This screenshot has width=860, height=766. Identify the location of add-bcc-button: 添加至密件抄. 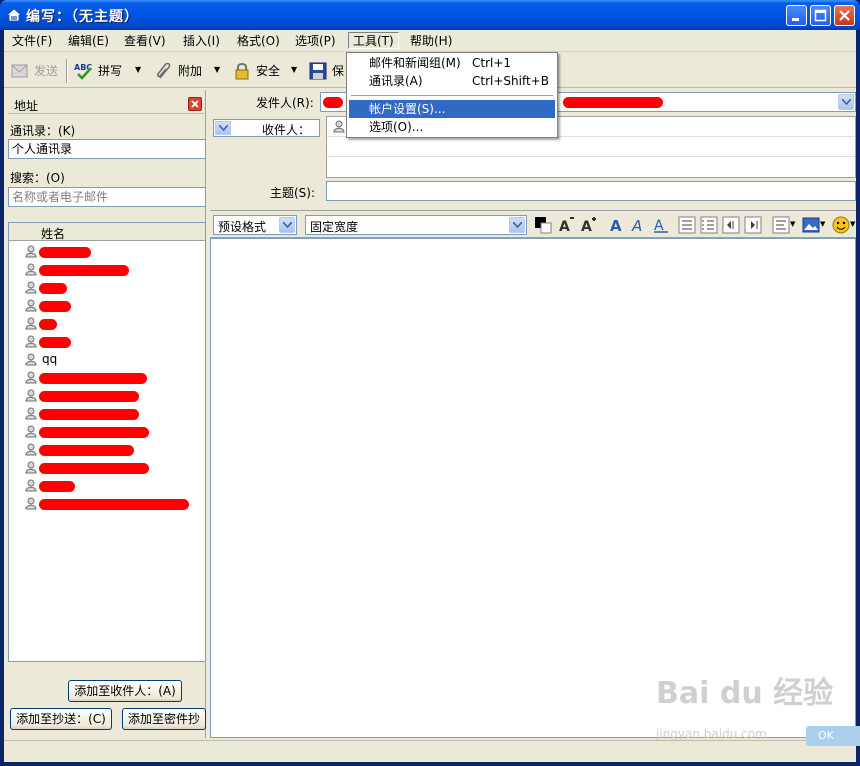
(164, 719).